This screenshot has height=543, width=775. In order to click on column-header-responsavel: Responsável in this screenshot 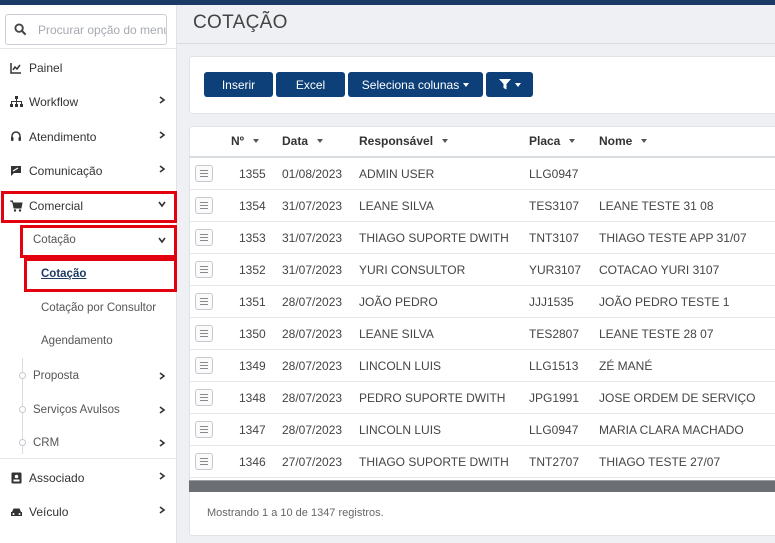, I will do `click(404, 141)`.